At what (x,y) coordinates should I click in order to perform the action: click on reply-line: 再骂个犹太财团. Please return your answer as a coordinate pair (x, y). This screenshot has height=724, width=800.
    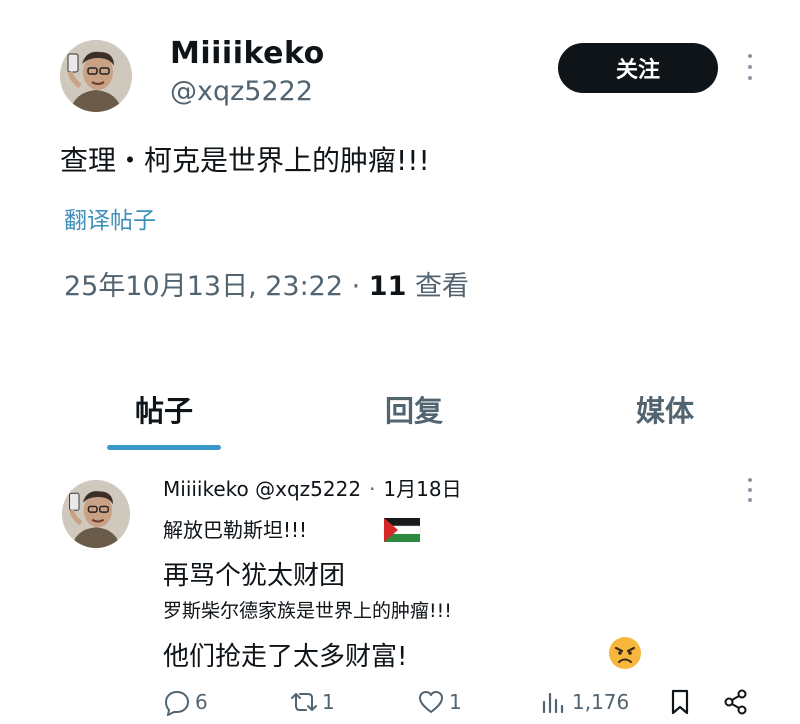
    Looking at the image, I should click on (254, 576).